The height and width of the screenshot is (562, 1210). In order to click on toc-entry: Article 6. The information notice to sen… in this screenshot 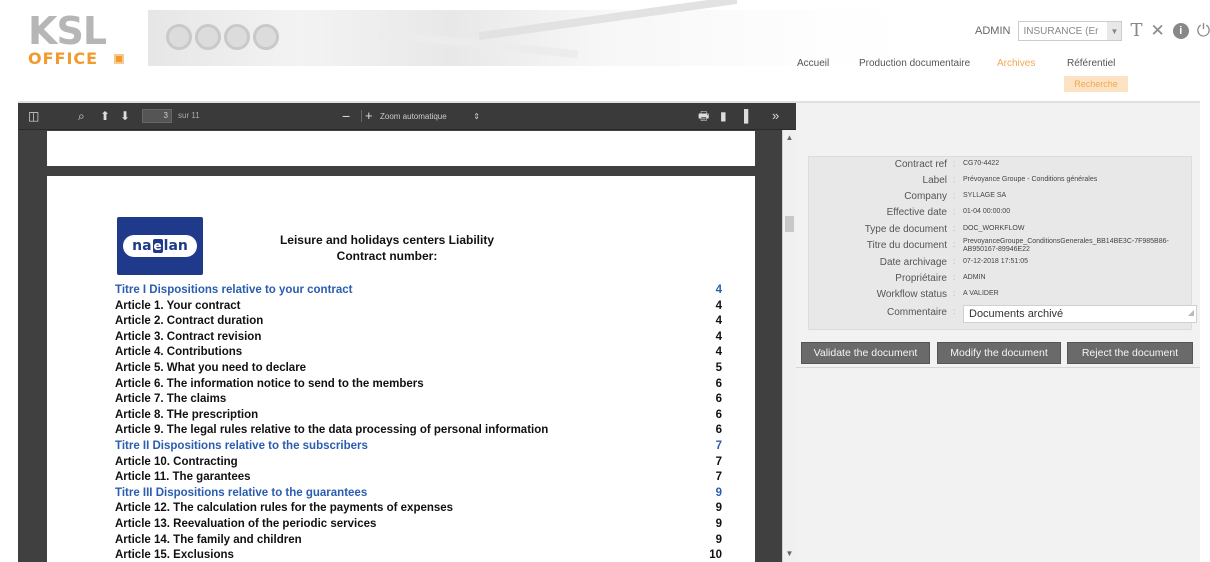, I will do `click(418, 385)`.